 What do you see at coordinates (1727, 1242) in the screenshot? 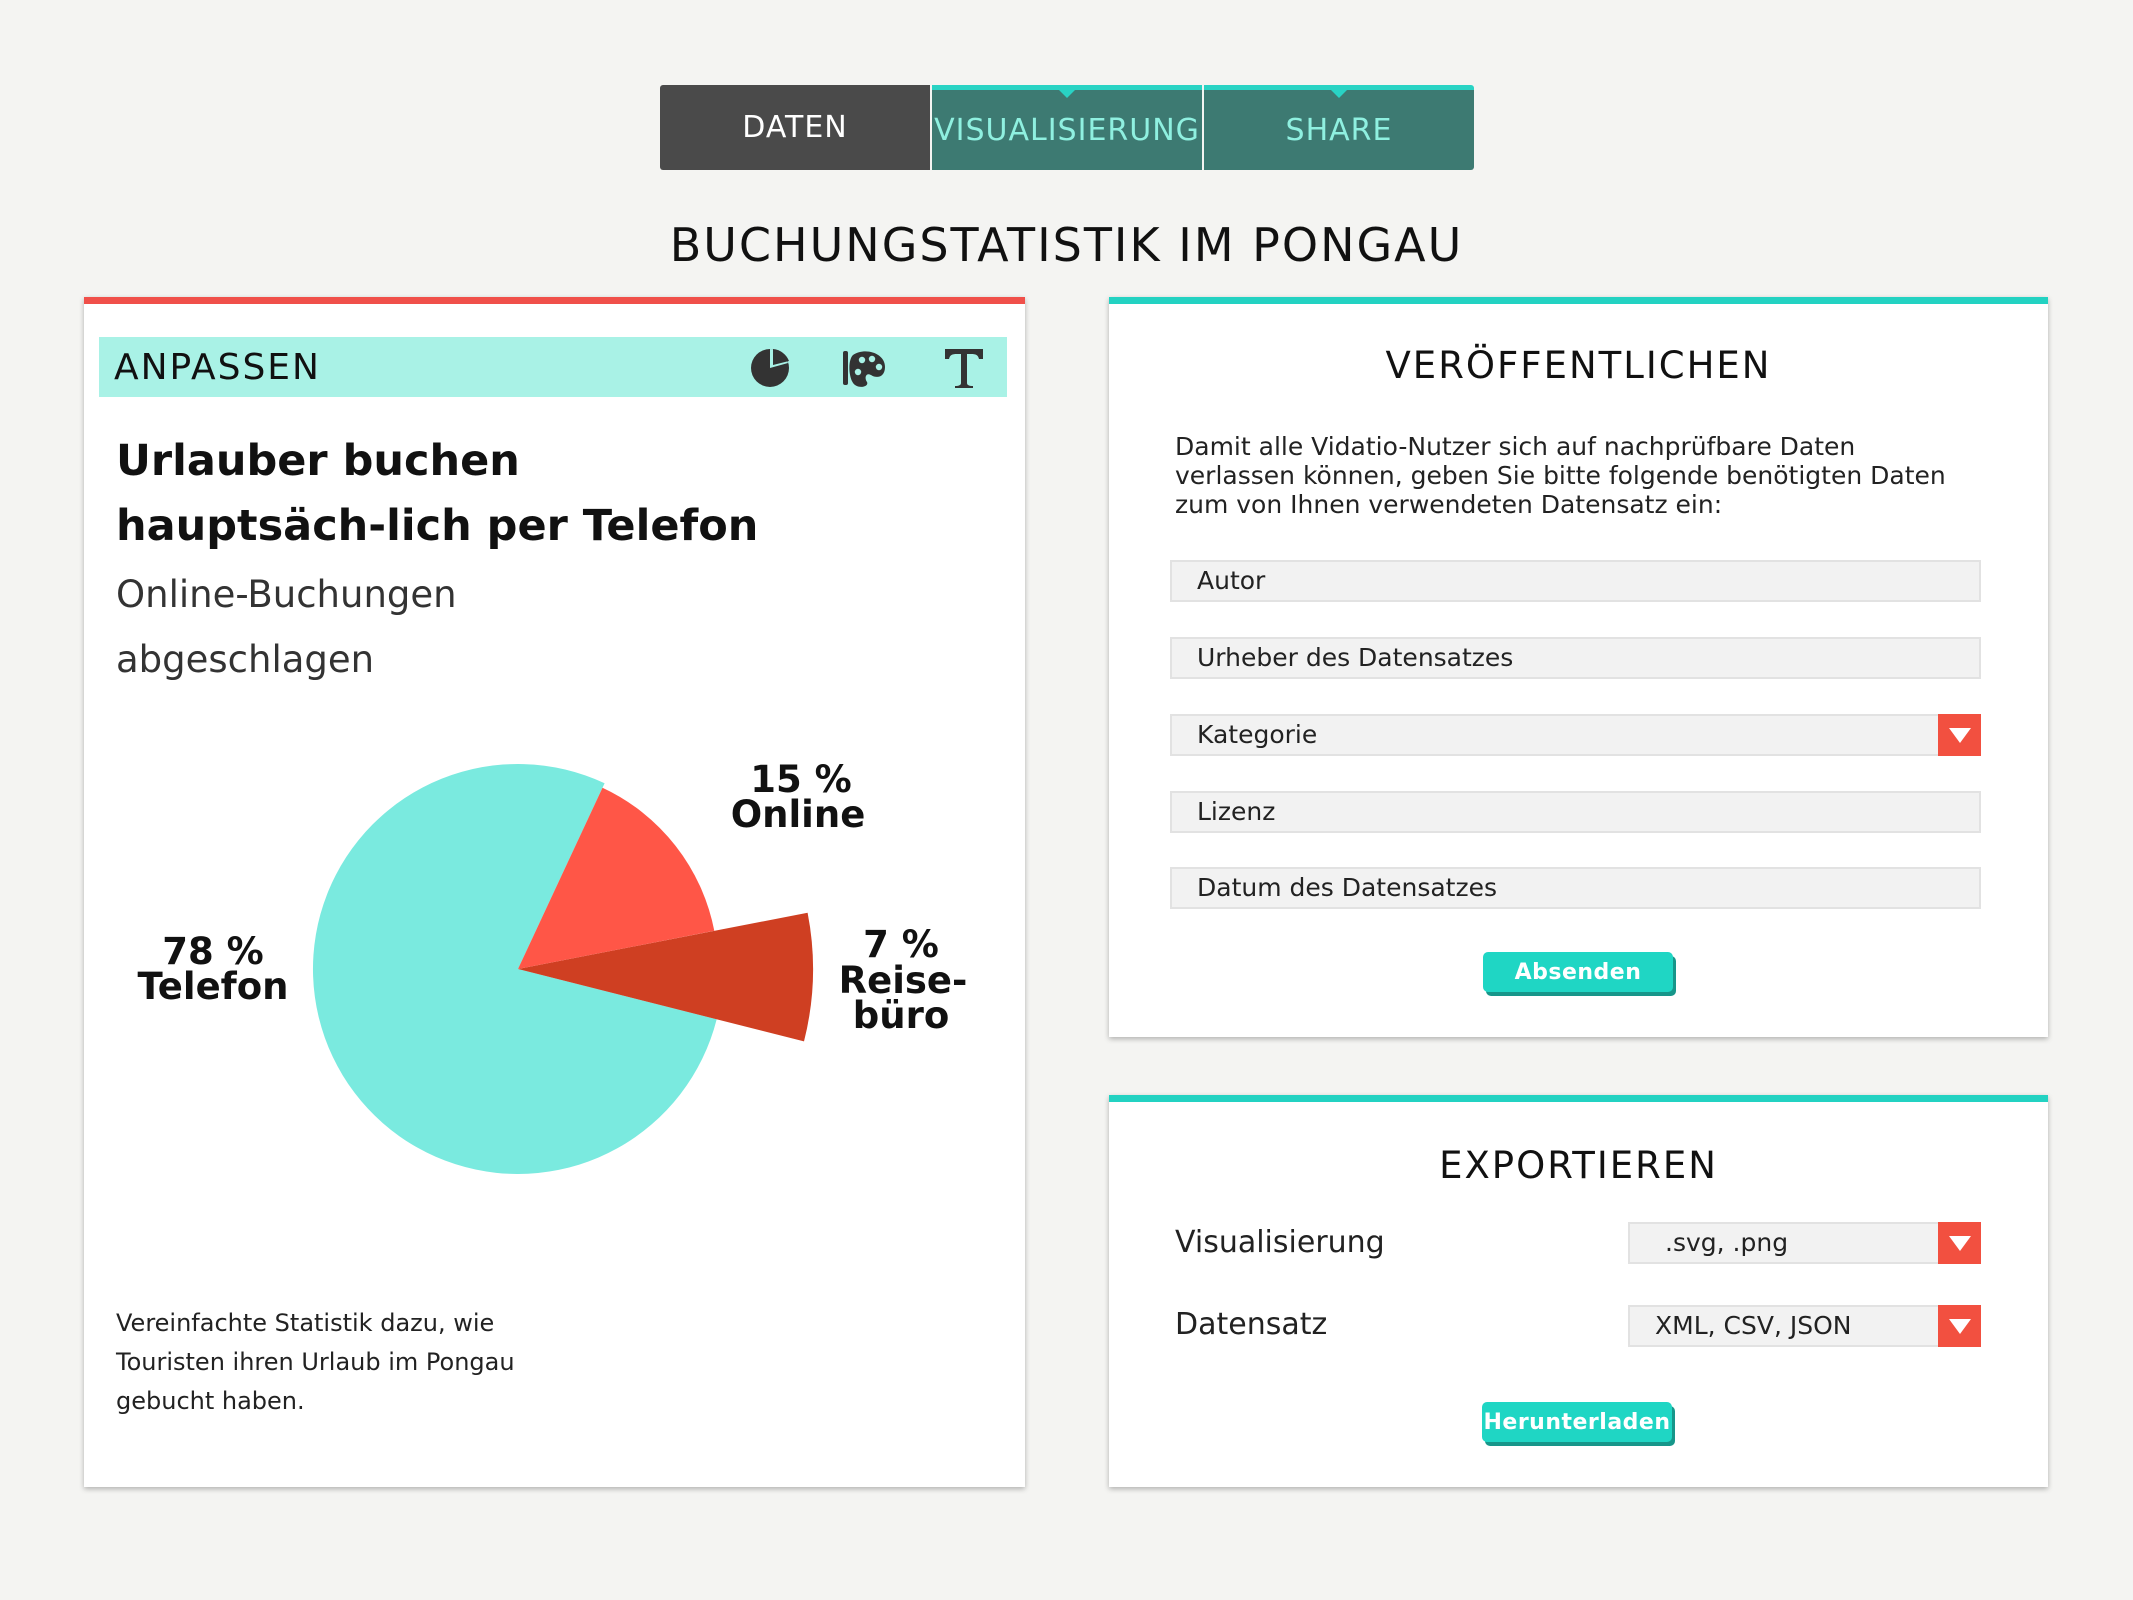
I see `visualization-format-value: .svg, .png` at bounding box center [1727, 1242].